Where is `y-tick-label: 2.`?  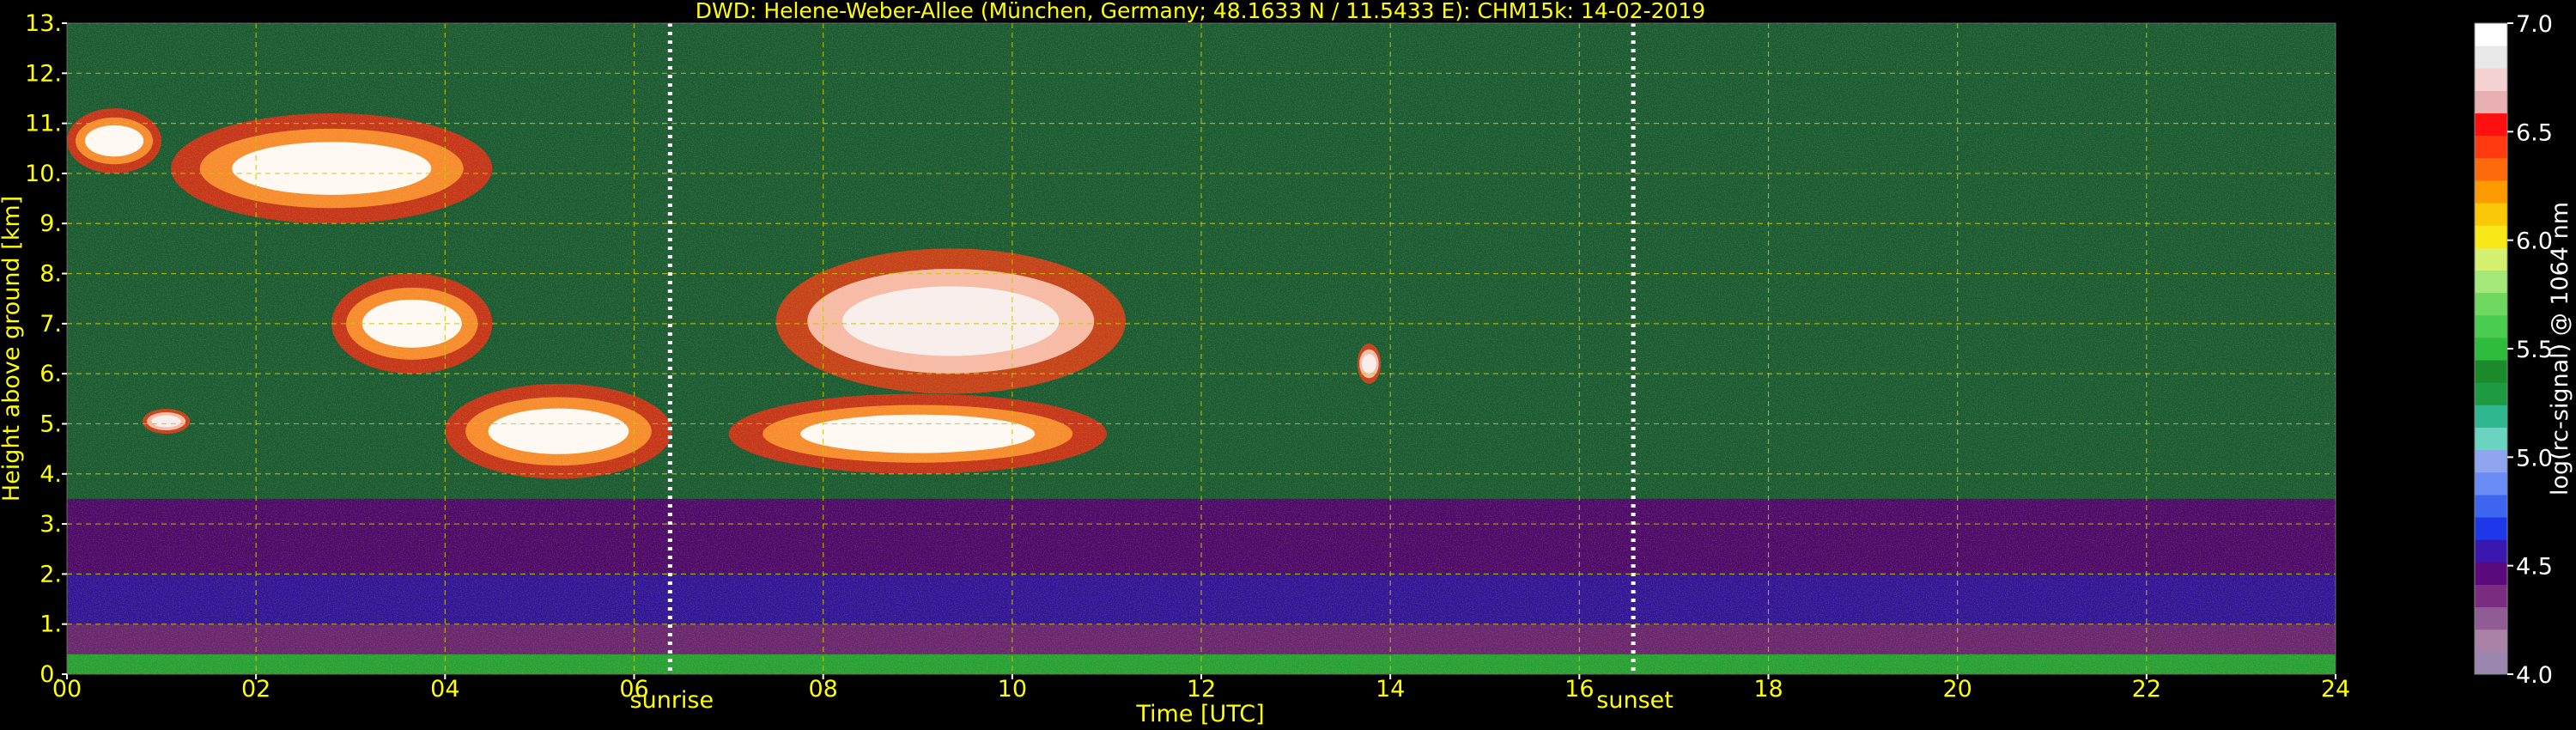 y-tick-label: 2. is located at coordinates (50, 574).